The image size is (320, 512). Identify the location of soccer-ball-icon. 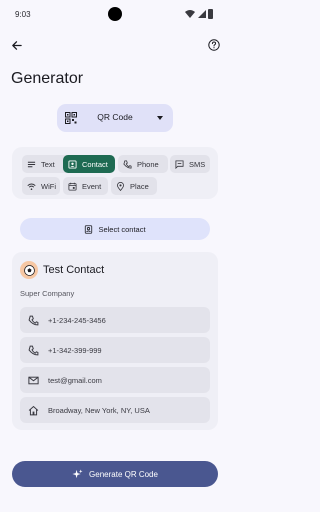
(29, 270).